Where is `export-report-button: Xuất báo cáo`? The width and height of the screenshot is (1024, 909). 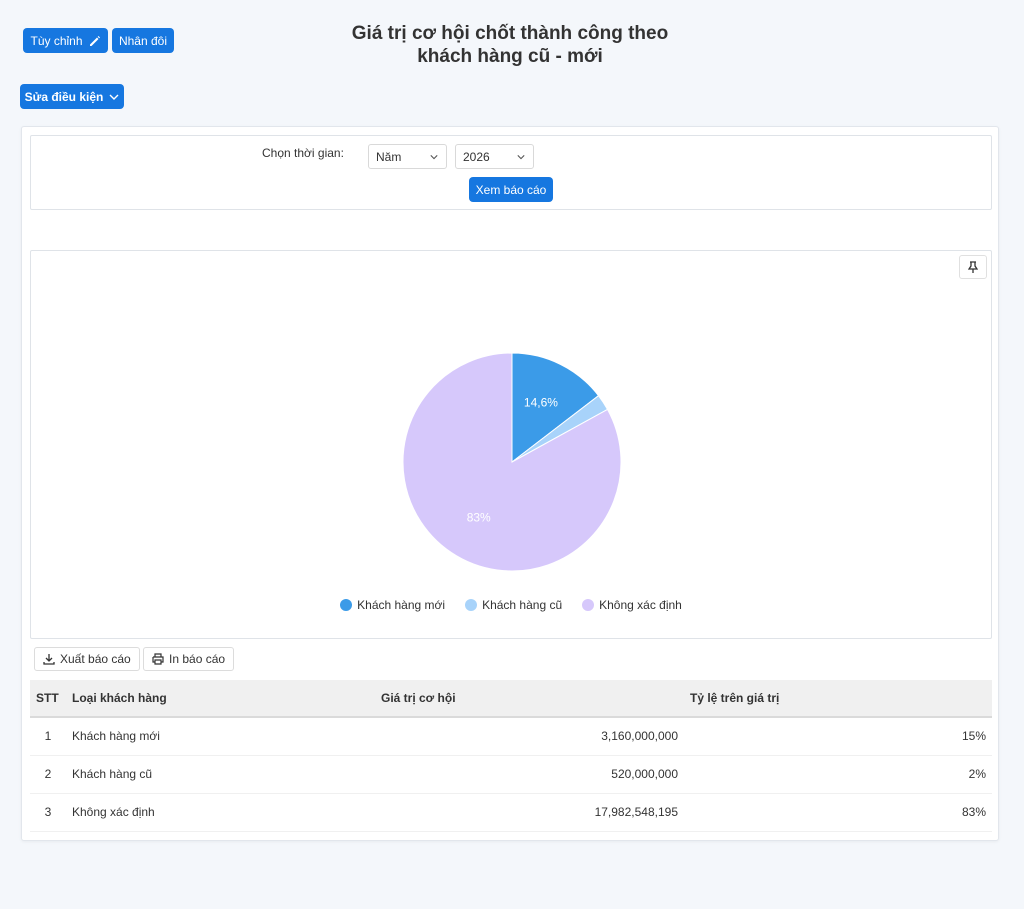 export-report-button: Xuất báo cáo is located at coordinates (87, 659).